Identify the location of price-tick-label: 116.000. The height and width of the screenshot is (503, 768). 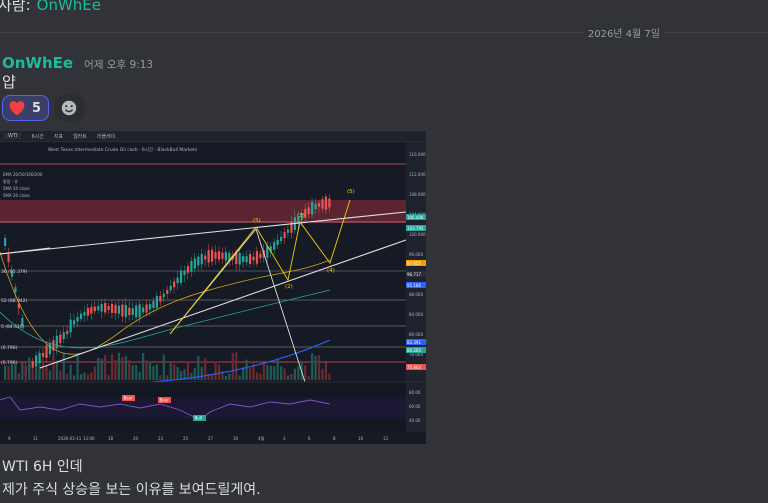
(417, 154).